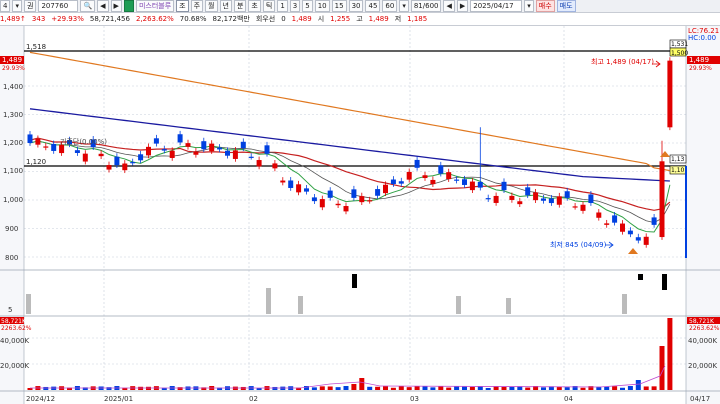 The width and height of the screenshot is (720, 404). I want to click on period-week-button: 주, so click(197, 6).